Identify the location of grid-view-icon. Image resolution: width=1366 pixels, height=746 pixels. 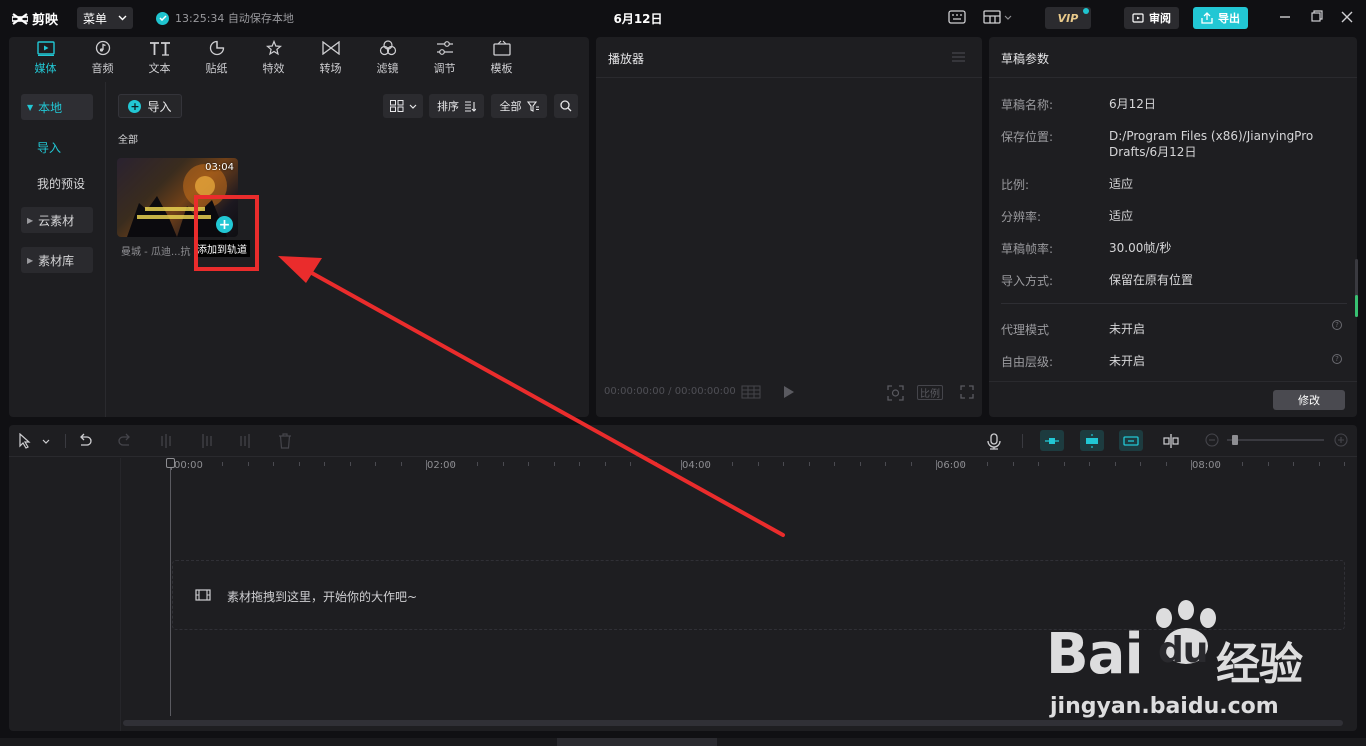
(751, 392).